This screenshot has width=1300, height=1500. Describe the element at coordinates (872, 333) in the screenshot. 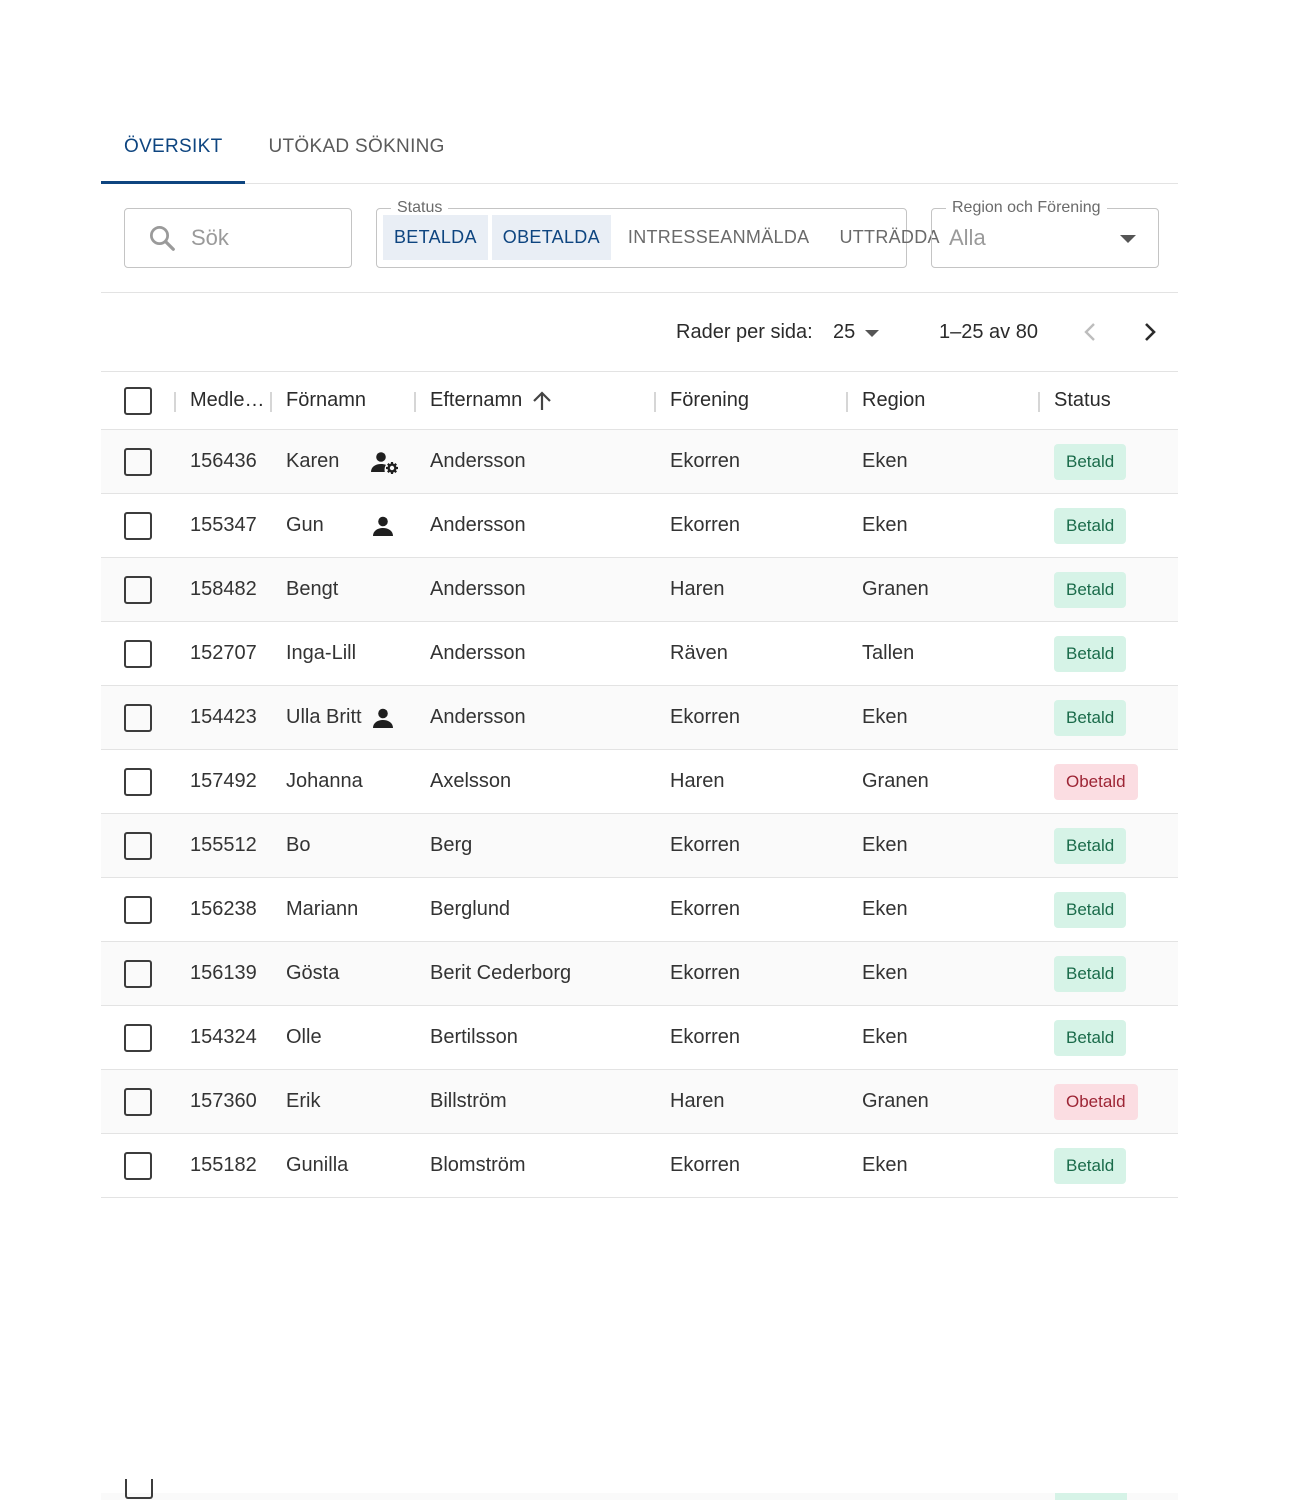

I see `caret-down-icon` at that location.